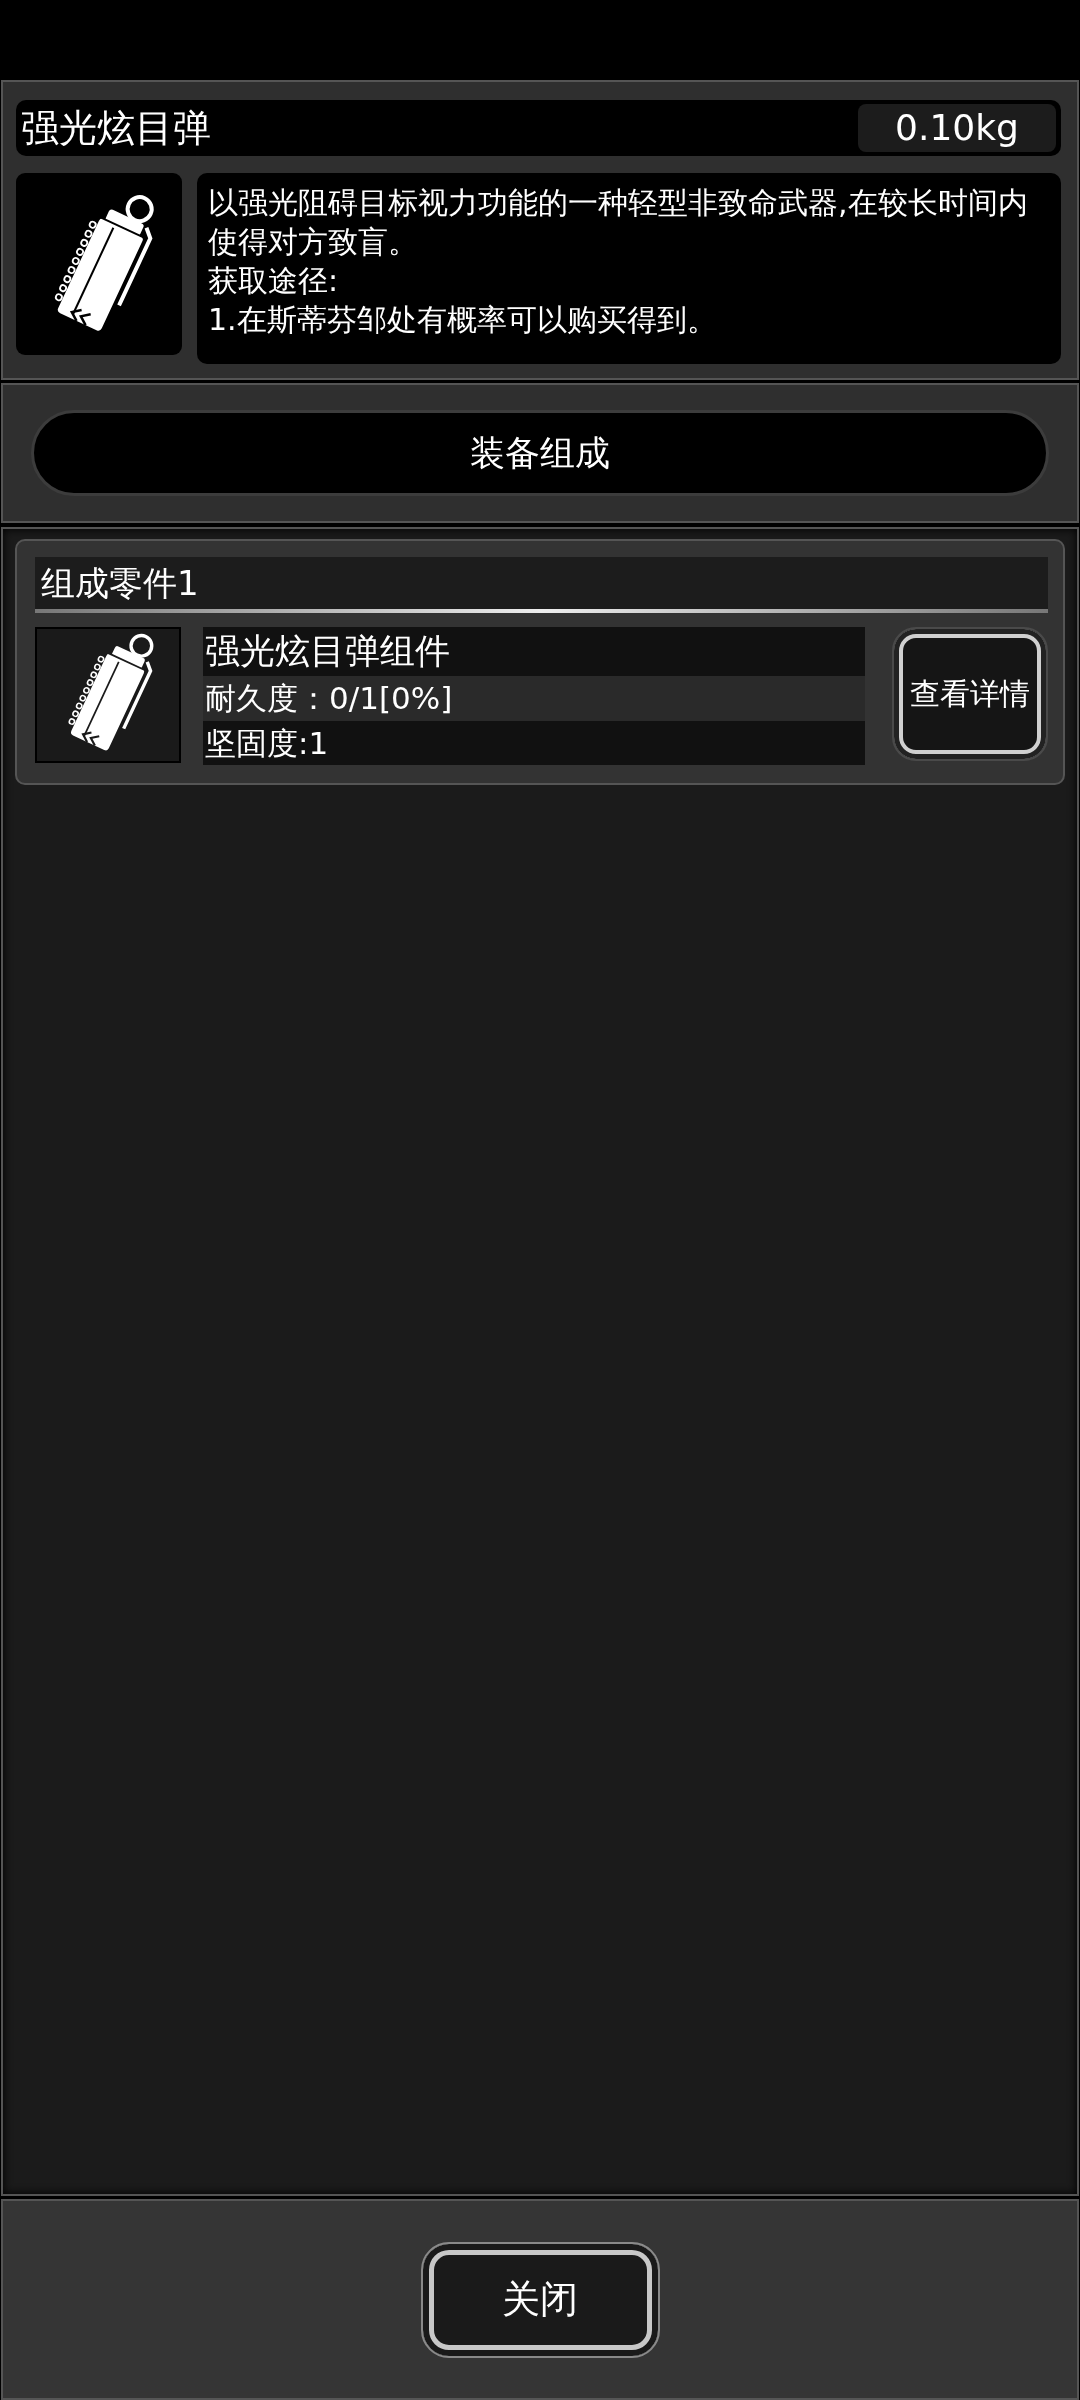 The image size is (1080, 2400). I want to click on weight-label: 0.10kg, so click(957, 128).